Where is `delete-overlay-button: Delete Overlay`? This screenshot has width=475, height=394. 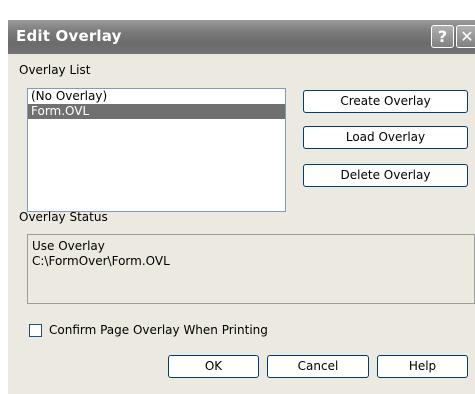 delete-overlay-button: Delete Overlay is located at coordinates (385, 175).